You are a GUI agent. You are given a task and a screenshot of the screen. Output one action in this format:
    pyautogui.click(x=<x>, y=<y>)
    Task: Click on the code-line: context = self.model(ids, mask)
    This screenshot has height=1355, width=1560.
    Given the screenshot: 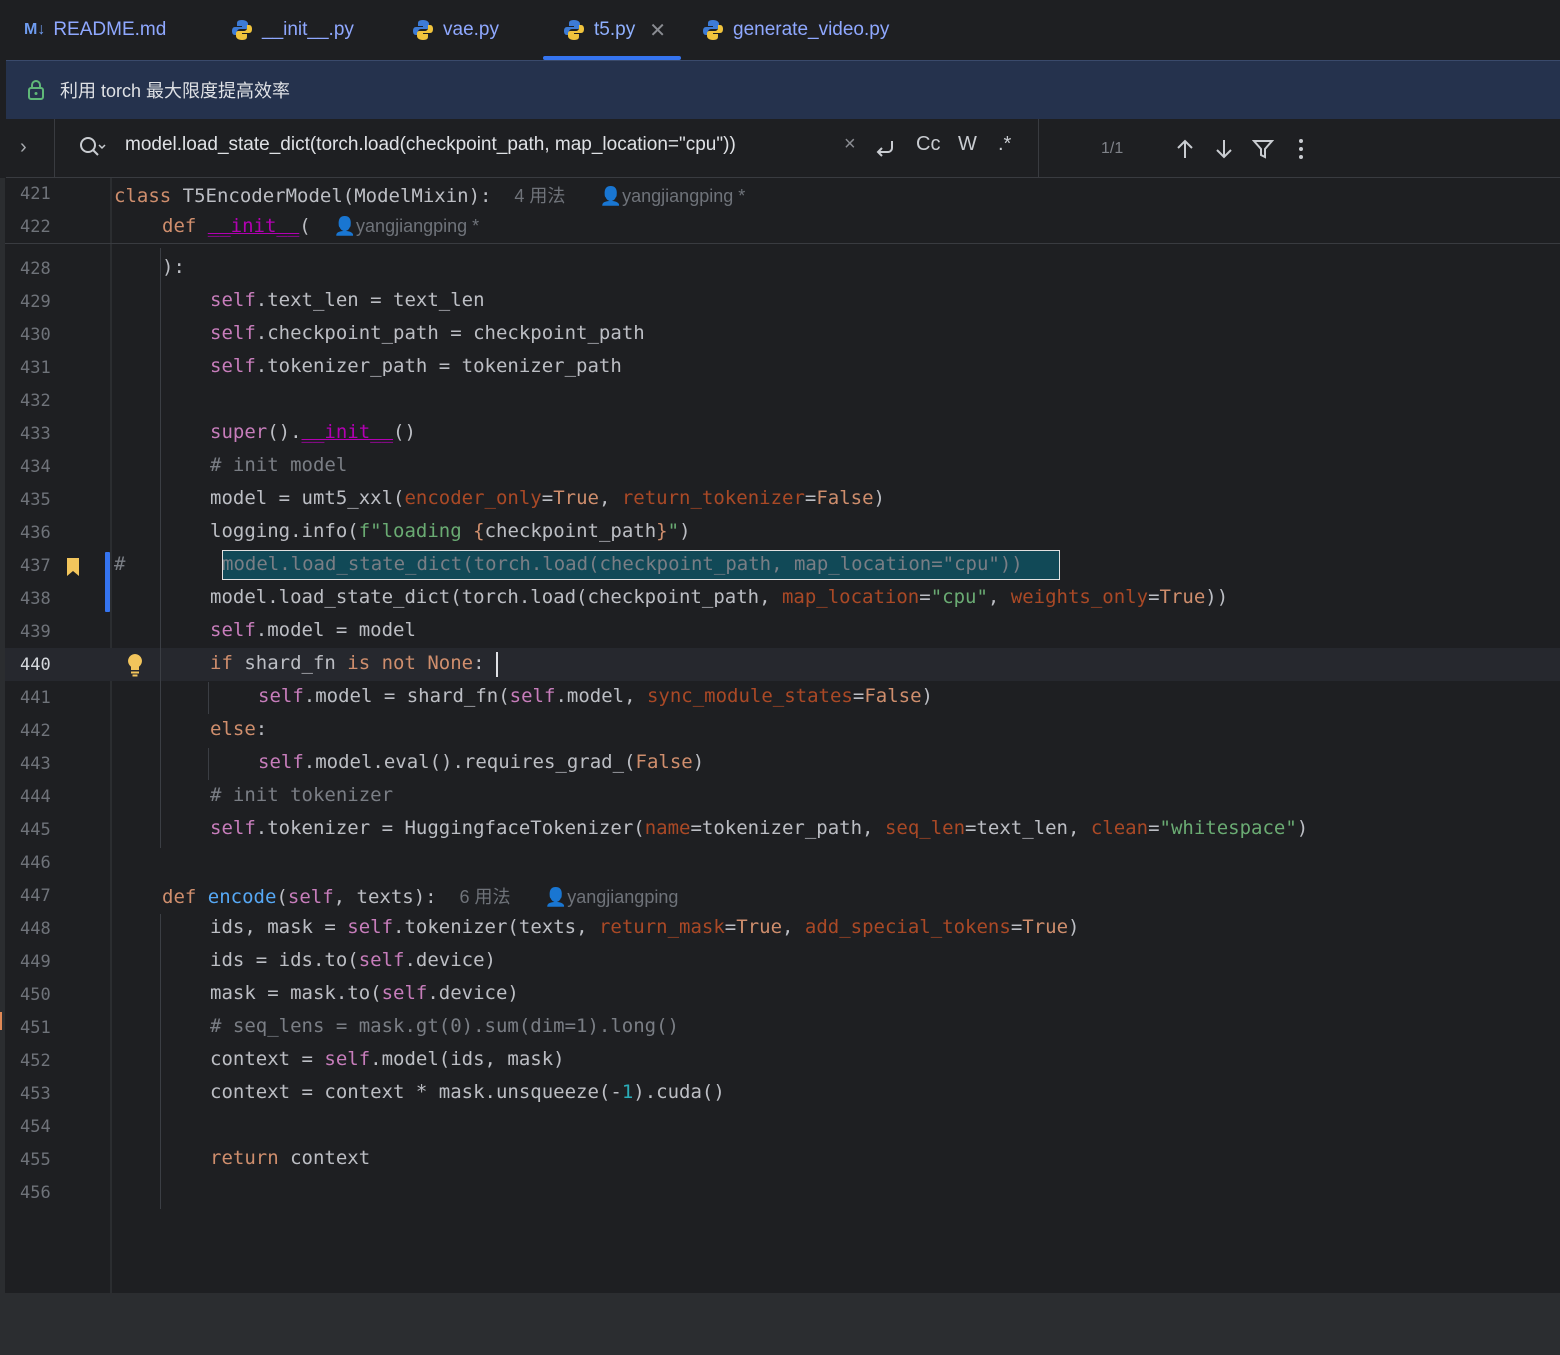 What is the action you would take?
    pyautogui.click(x=387, y=1059)
    